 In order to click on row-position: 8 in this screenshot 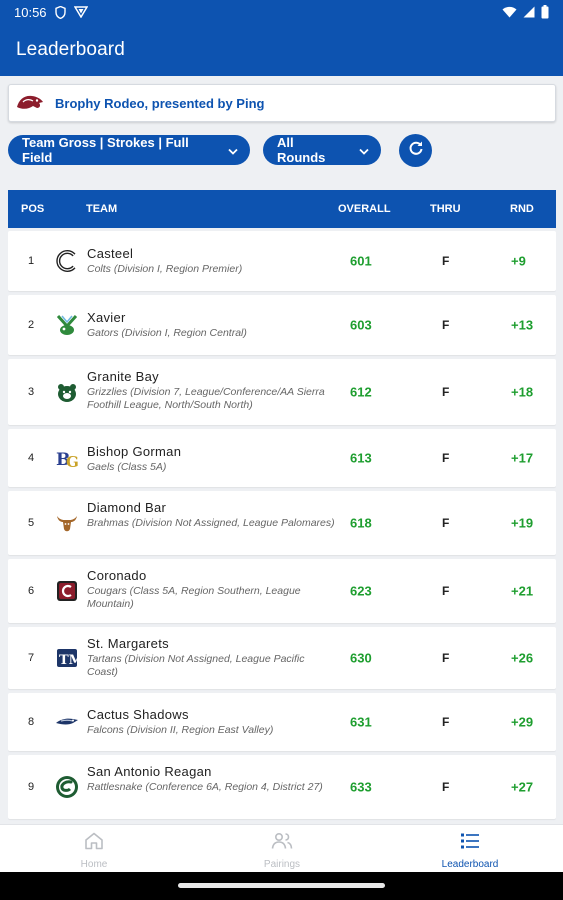, I will do `click(31, 722)`.